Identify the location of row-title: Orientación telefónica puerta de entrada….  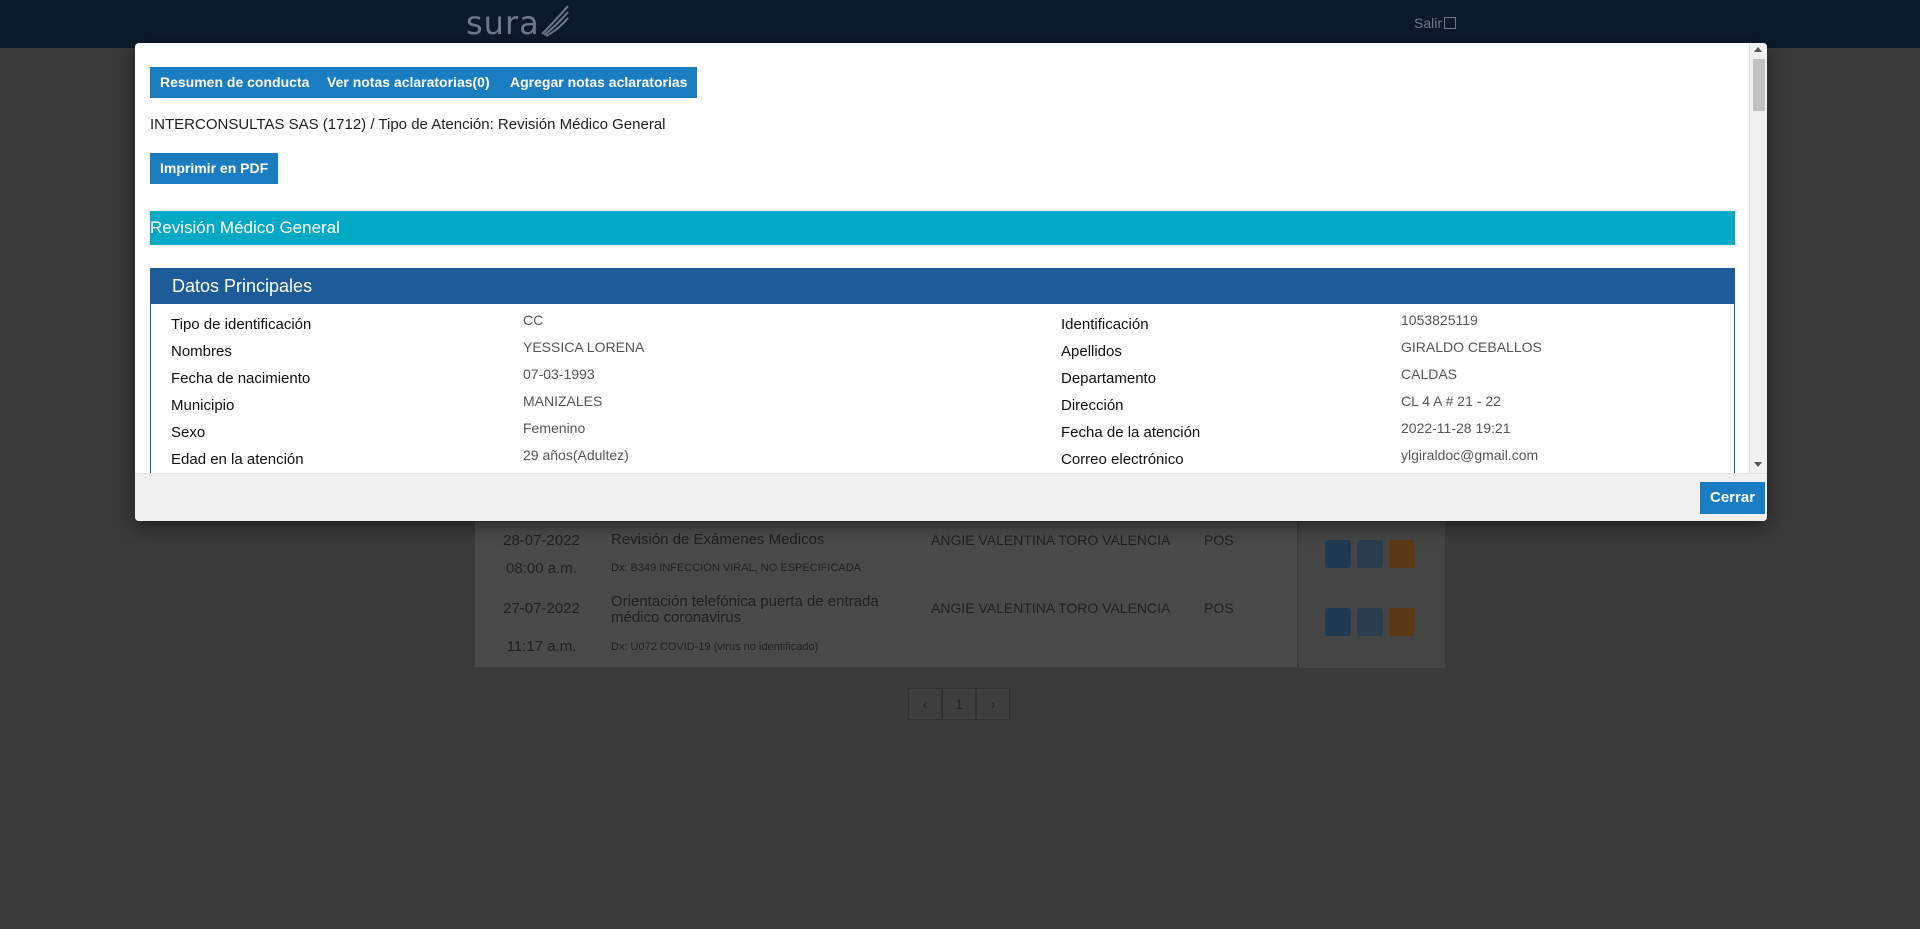
(745, 609).